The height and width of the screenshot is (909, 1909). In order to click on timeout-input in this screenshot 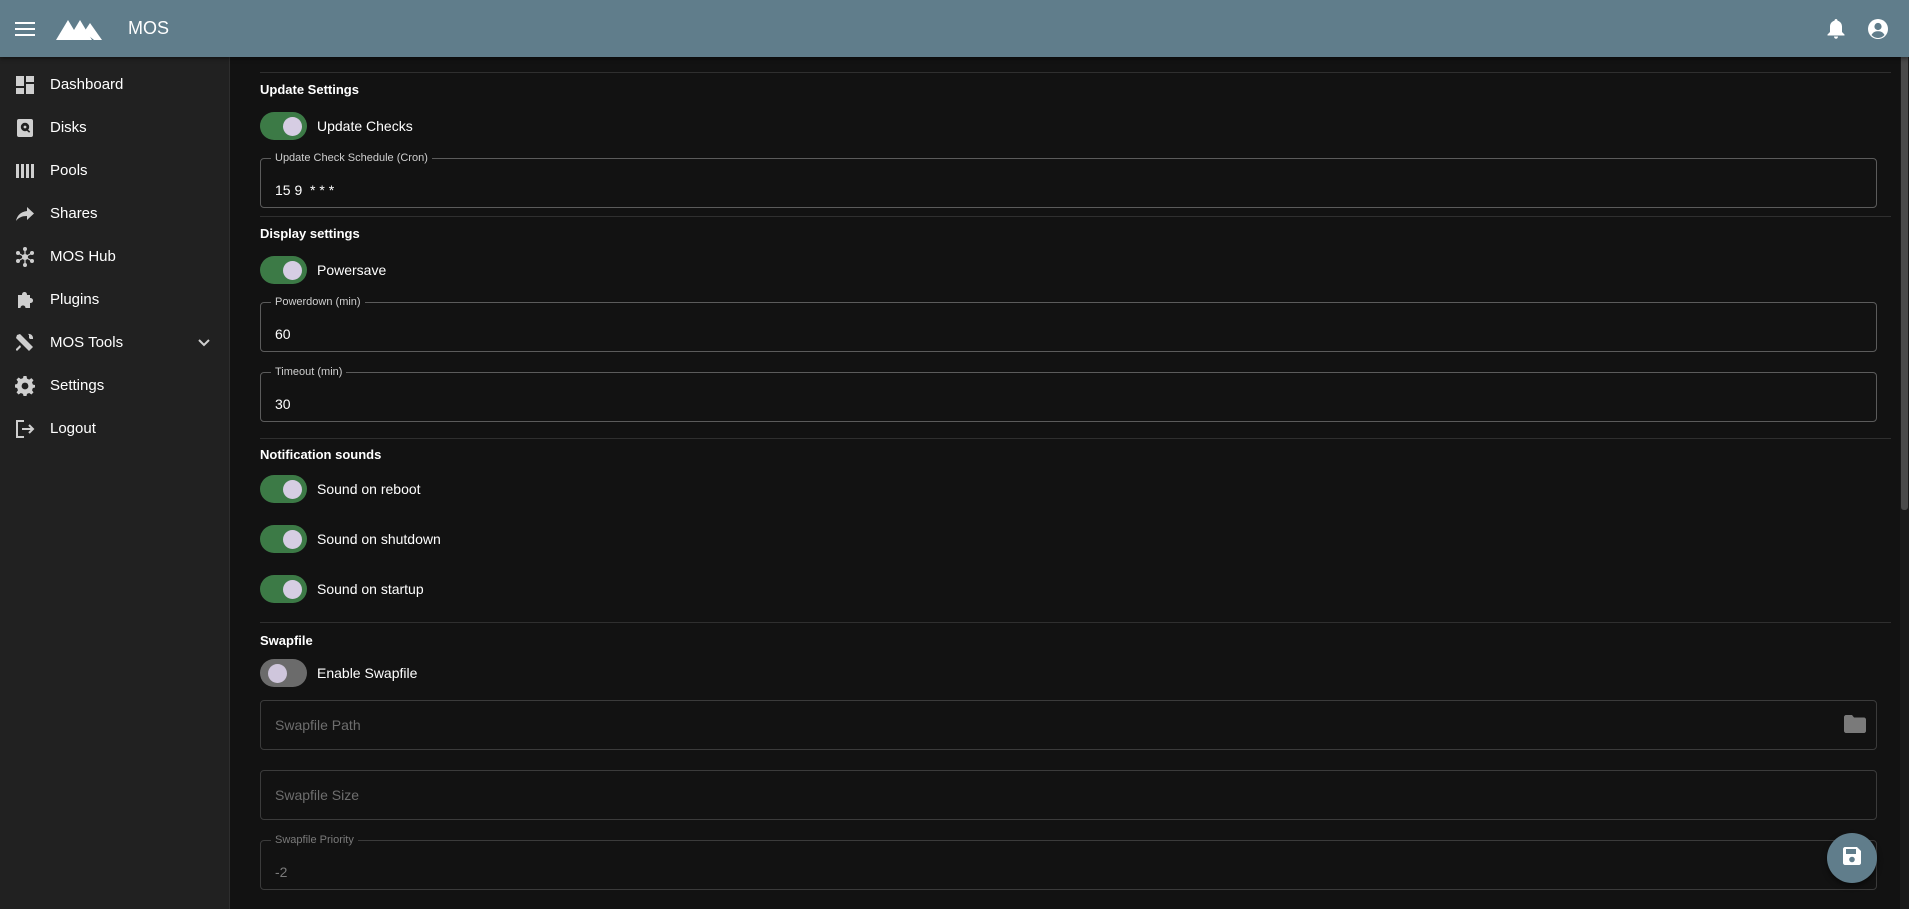, I will do `click(1068, 397)`.